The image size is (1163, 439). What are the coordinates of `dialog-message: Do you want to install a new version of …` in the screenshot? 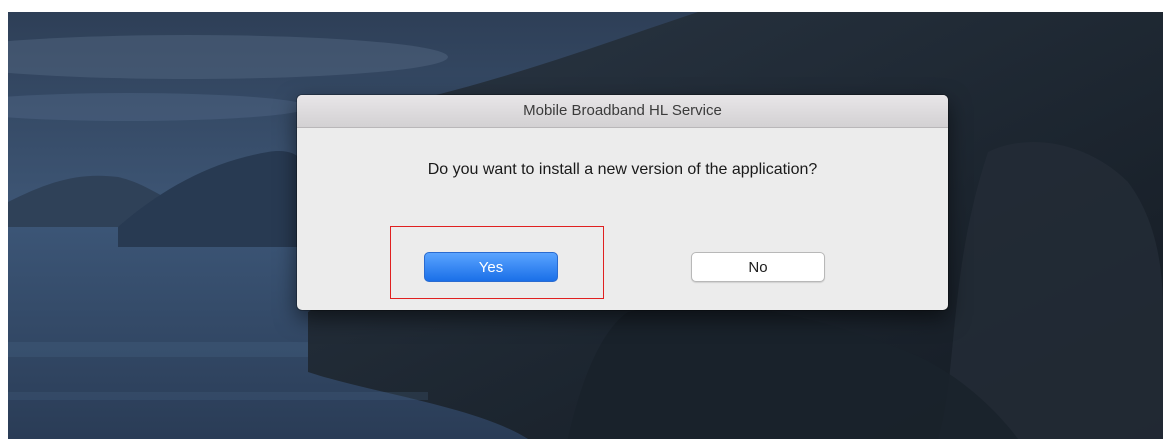 It's located at (622, 169).